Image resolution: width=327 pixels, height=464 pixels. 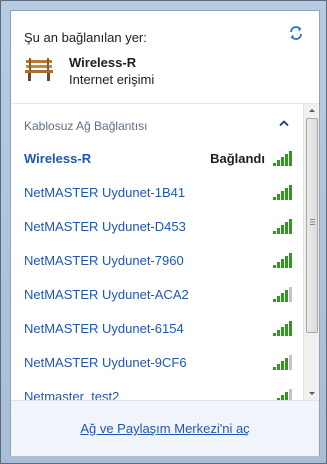 I want to click on current-connection-status: Internet erişimi, so click(x=112, y=79).